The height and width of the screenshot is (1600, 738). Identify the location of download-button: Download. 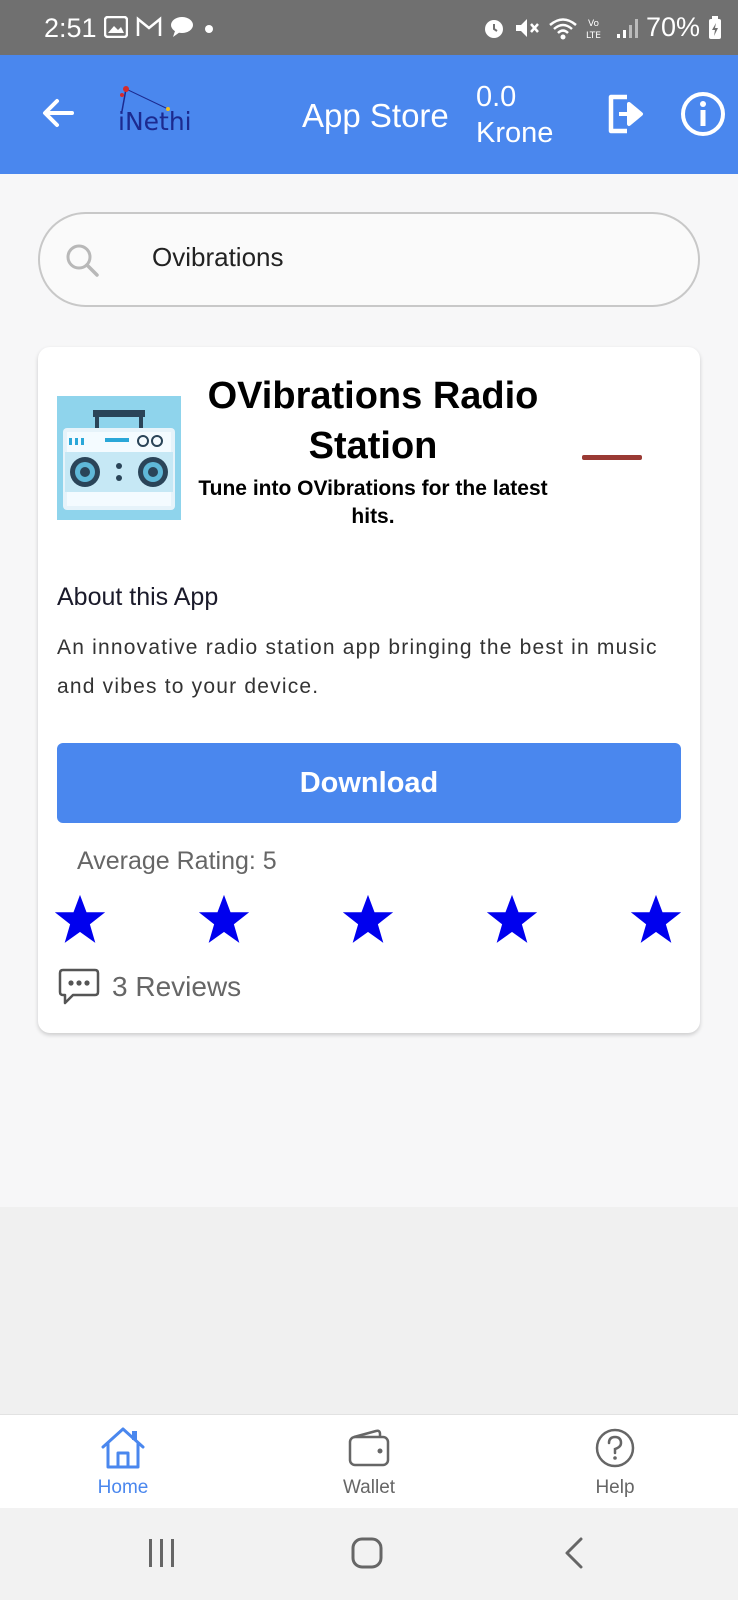
(369, 783).